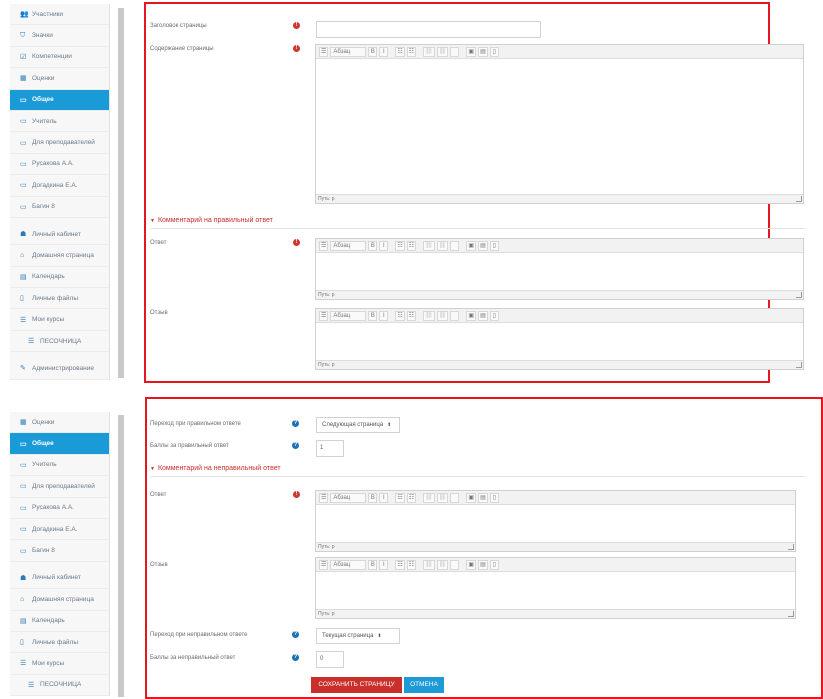  What do you see at coordinates (59, 58) in the screenshot?
I see `sidebar-item: ☑ Компетенции` at bounding box center [59, 58].